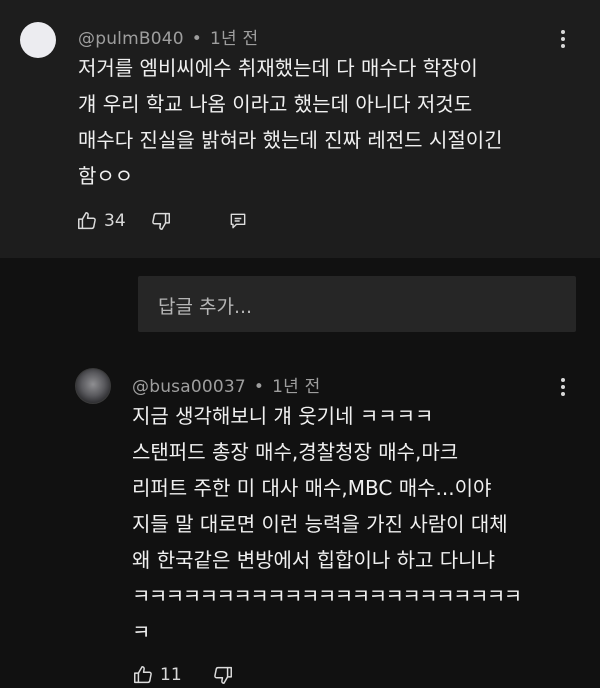  What do you see at coordinates (171, 675) in the screenshot?
I see `like-count: 11` at bounding box center [171, 675].